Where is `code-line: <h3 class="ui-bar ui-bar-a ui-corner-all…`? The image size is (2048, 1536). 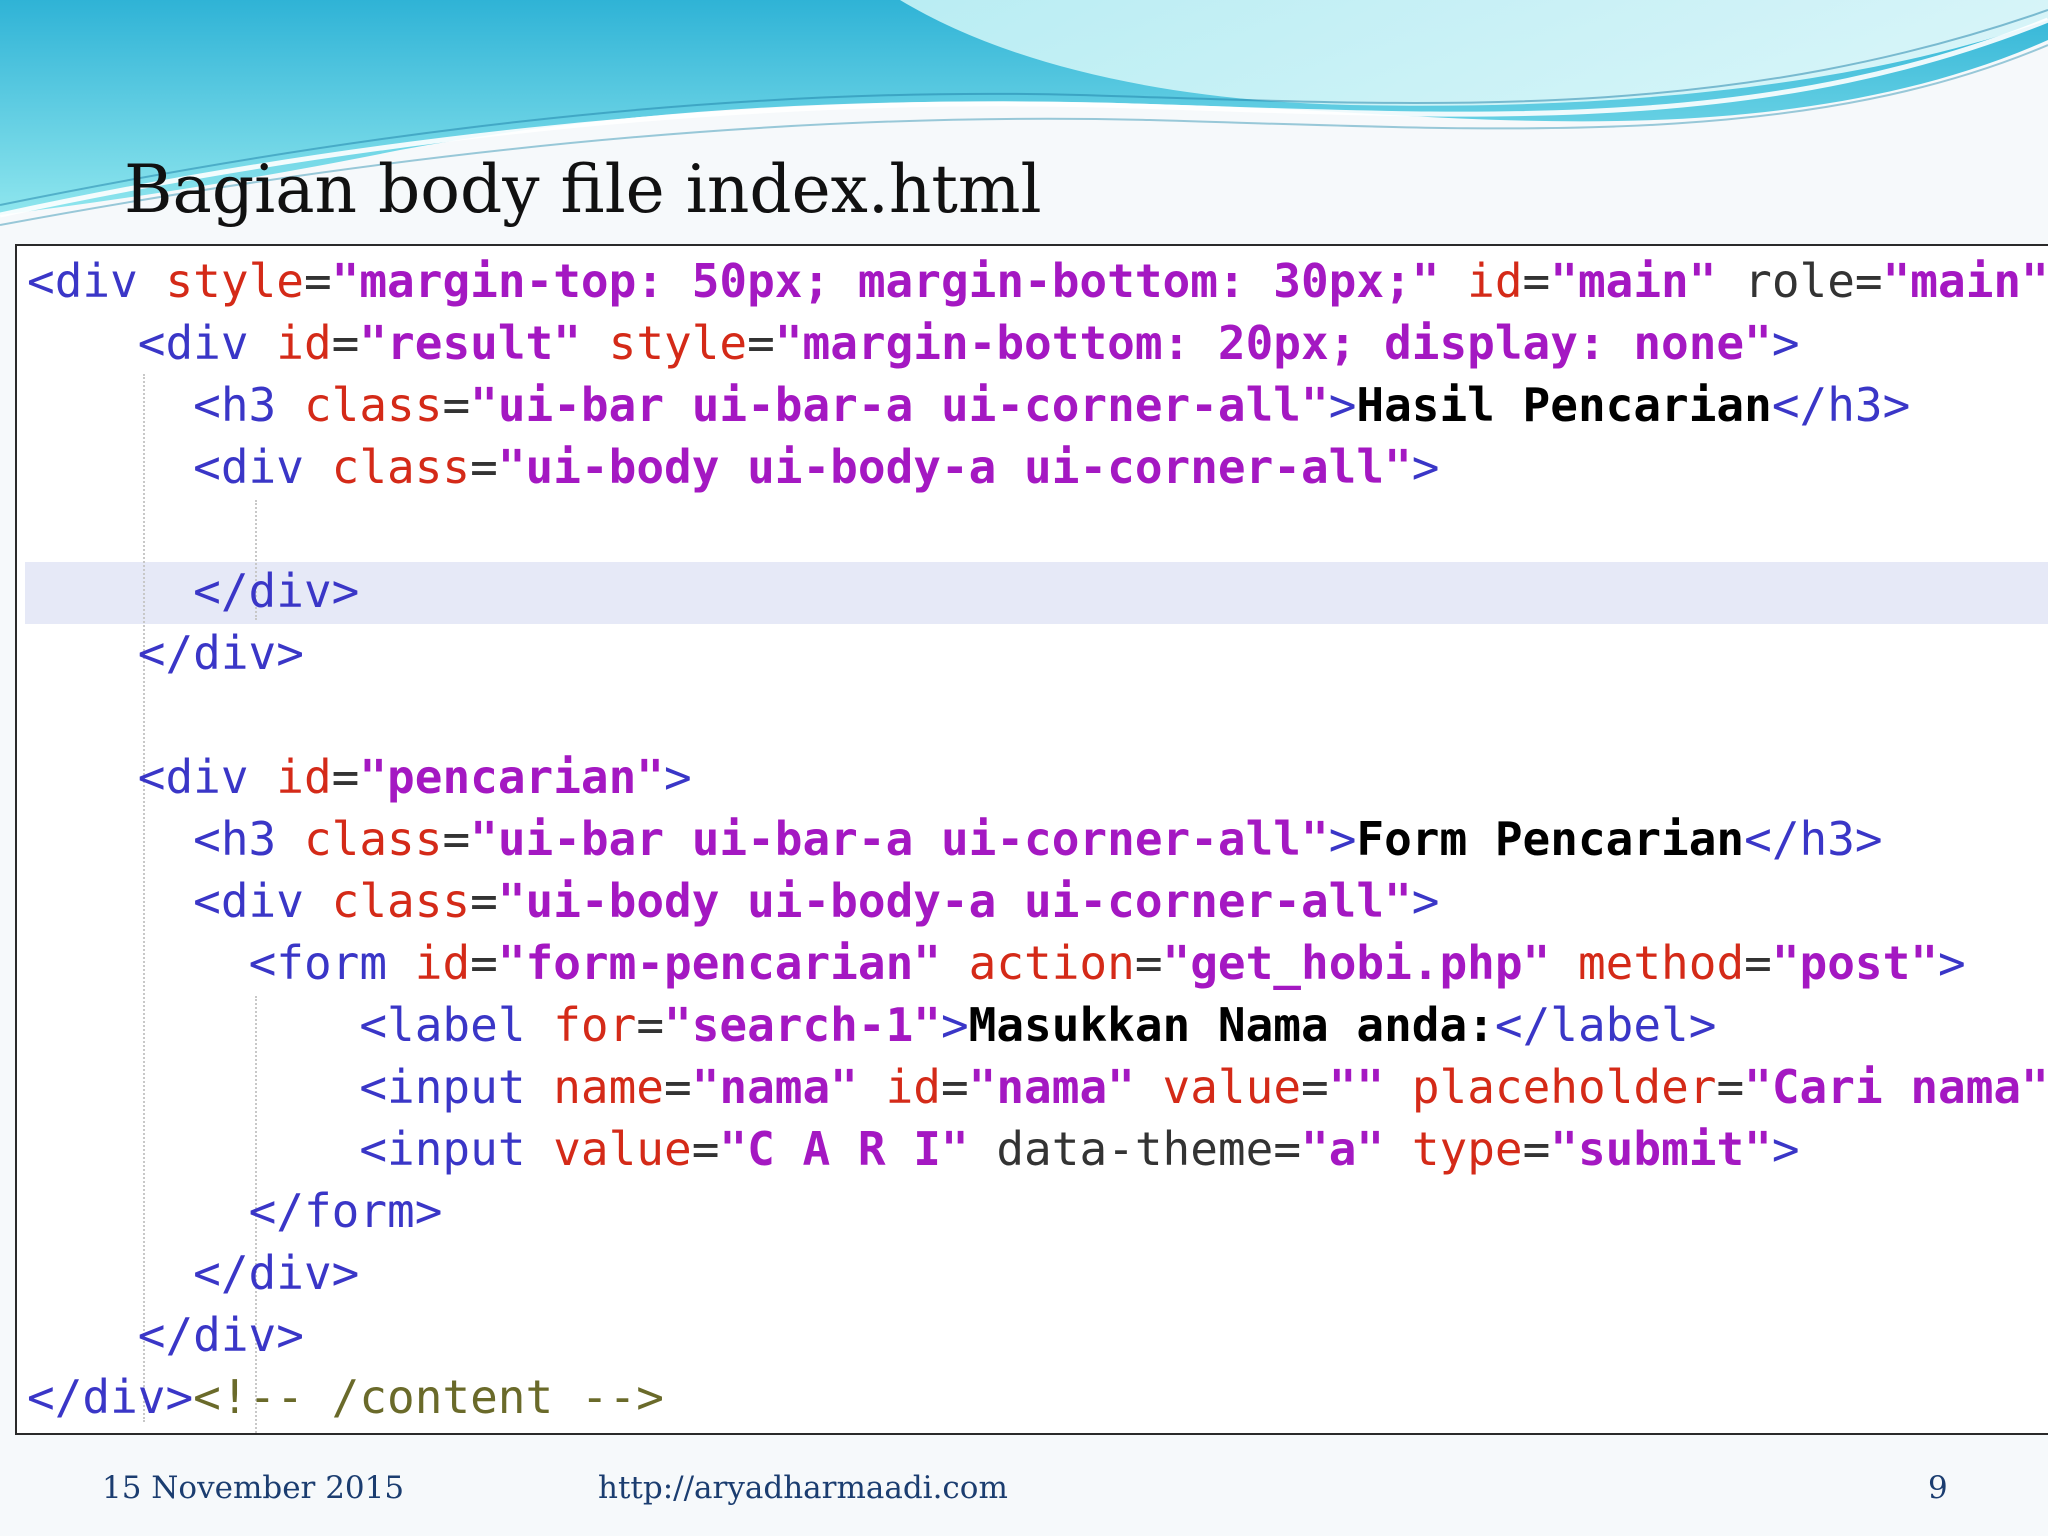 code-line: <h3 class="ui-bar ui-bar-a ui-corner-all… is located at coordinates (1037, 405).